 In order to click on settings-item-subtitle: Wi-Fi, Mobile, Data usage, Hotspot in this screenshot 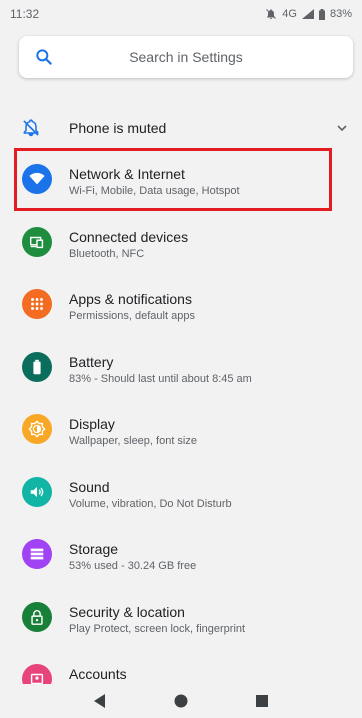, I will do `click(154, 191)`.